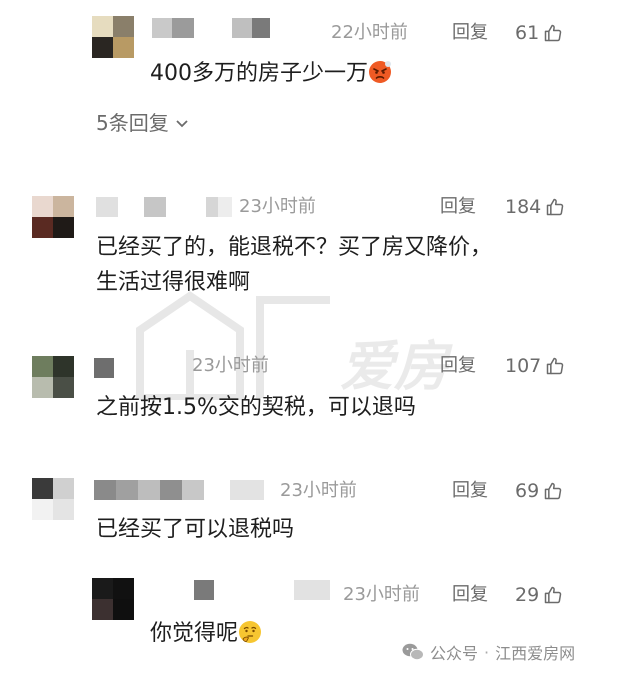 The width and height of the screenshot is (622, 675). Describe the element at coordinates (250, 632) in the screenshot. I see `thinking-face-icon` at that location.